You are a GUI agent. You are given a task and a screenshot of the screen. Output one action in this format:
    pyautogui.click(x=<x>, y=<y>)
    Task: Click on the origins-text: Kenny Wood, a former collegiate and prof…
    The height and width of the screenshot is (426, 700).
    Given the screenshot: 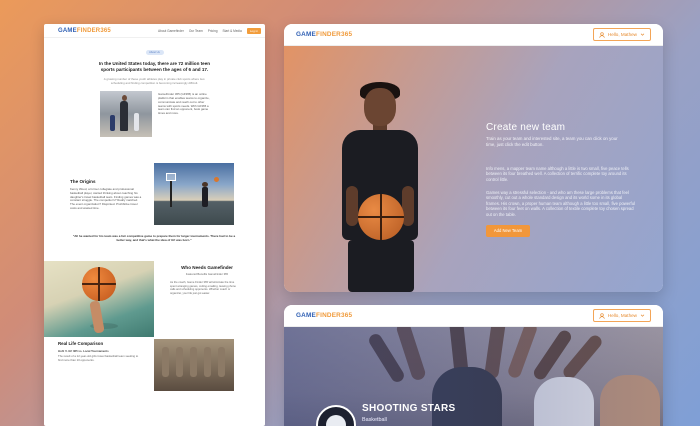 What is the action you would take?
    pyautogui.click(x=106, y=198)
    